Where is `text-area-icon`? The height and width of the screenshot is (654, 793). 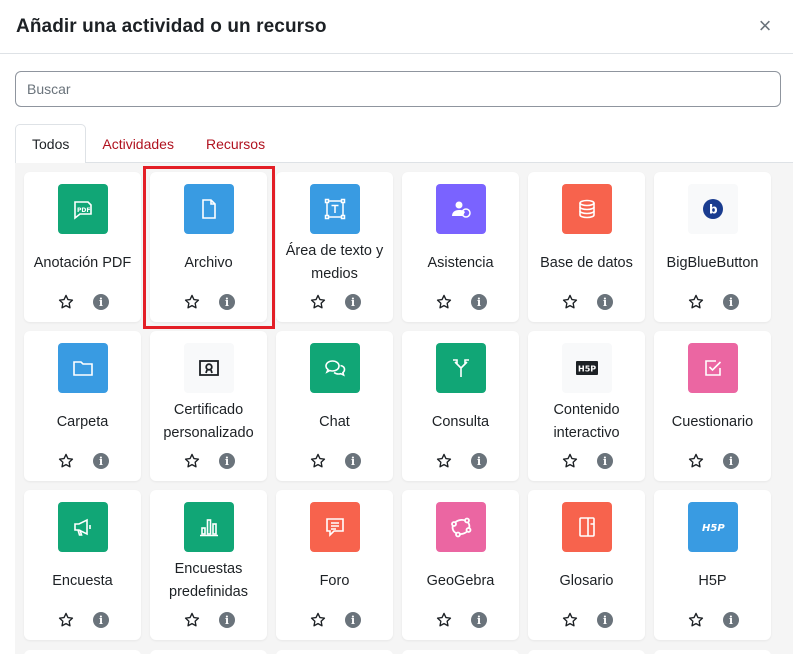 text-area-icon is located at coordinates (335, 209).